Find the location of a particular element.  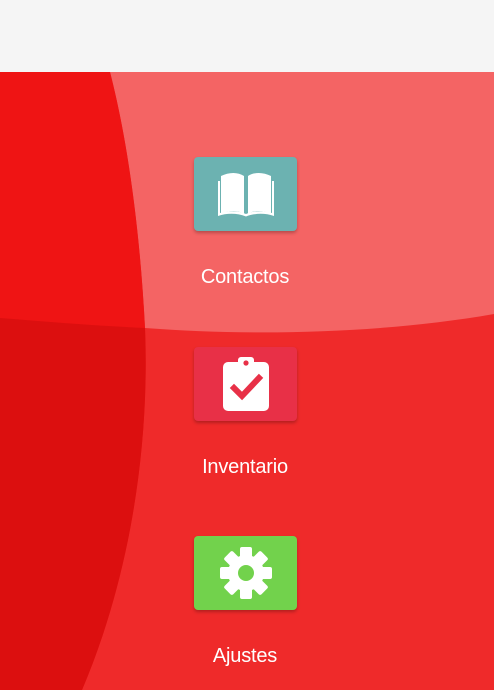

top-bar is located at coordinates (247, 36).